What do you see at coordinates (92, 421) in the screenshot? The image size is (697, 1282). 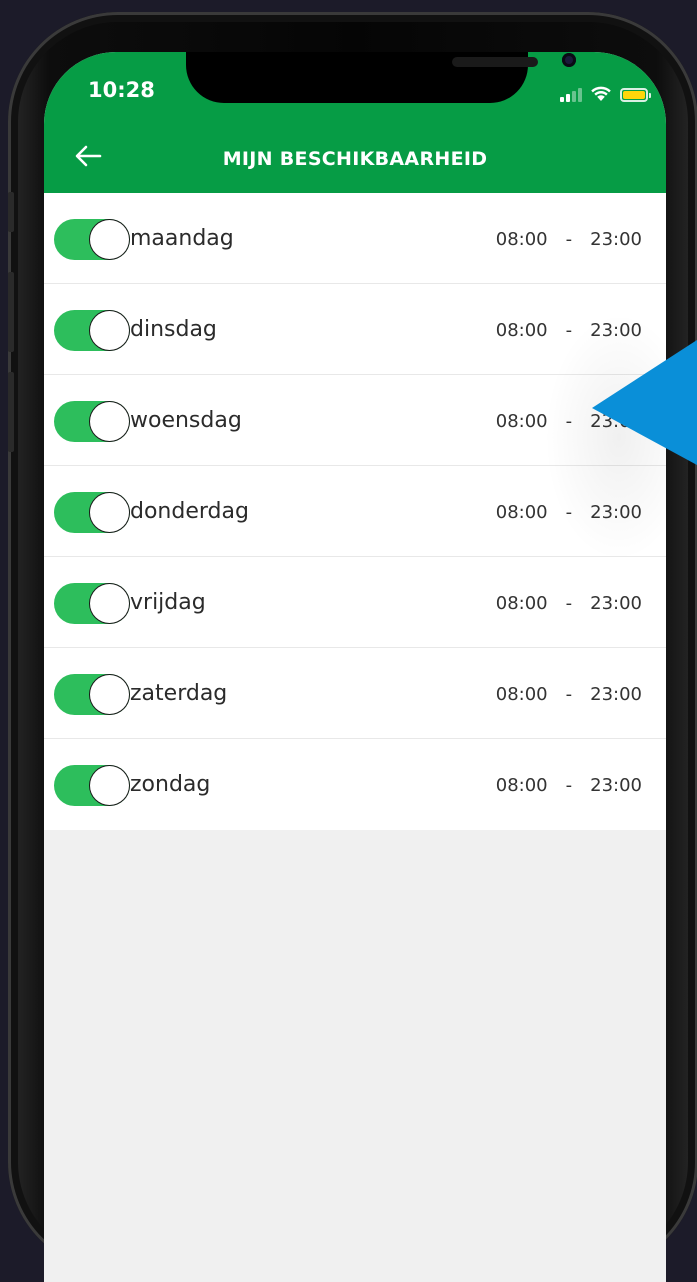 I see `toggle-woensdag` at bounding box center [92, 421].